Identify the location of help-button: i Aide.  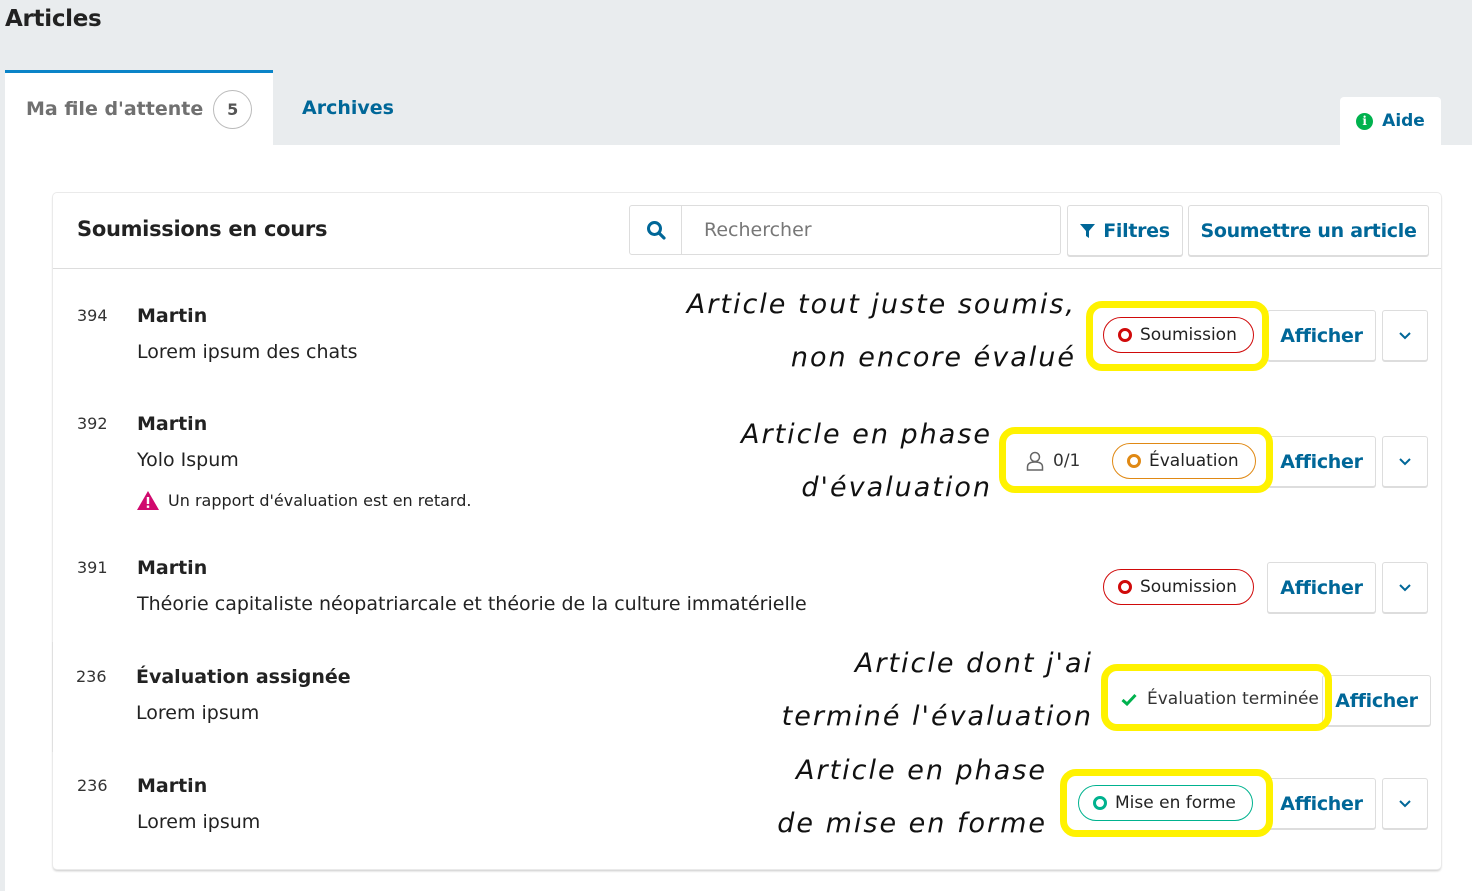
(1390, 121).